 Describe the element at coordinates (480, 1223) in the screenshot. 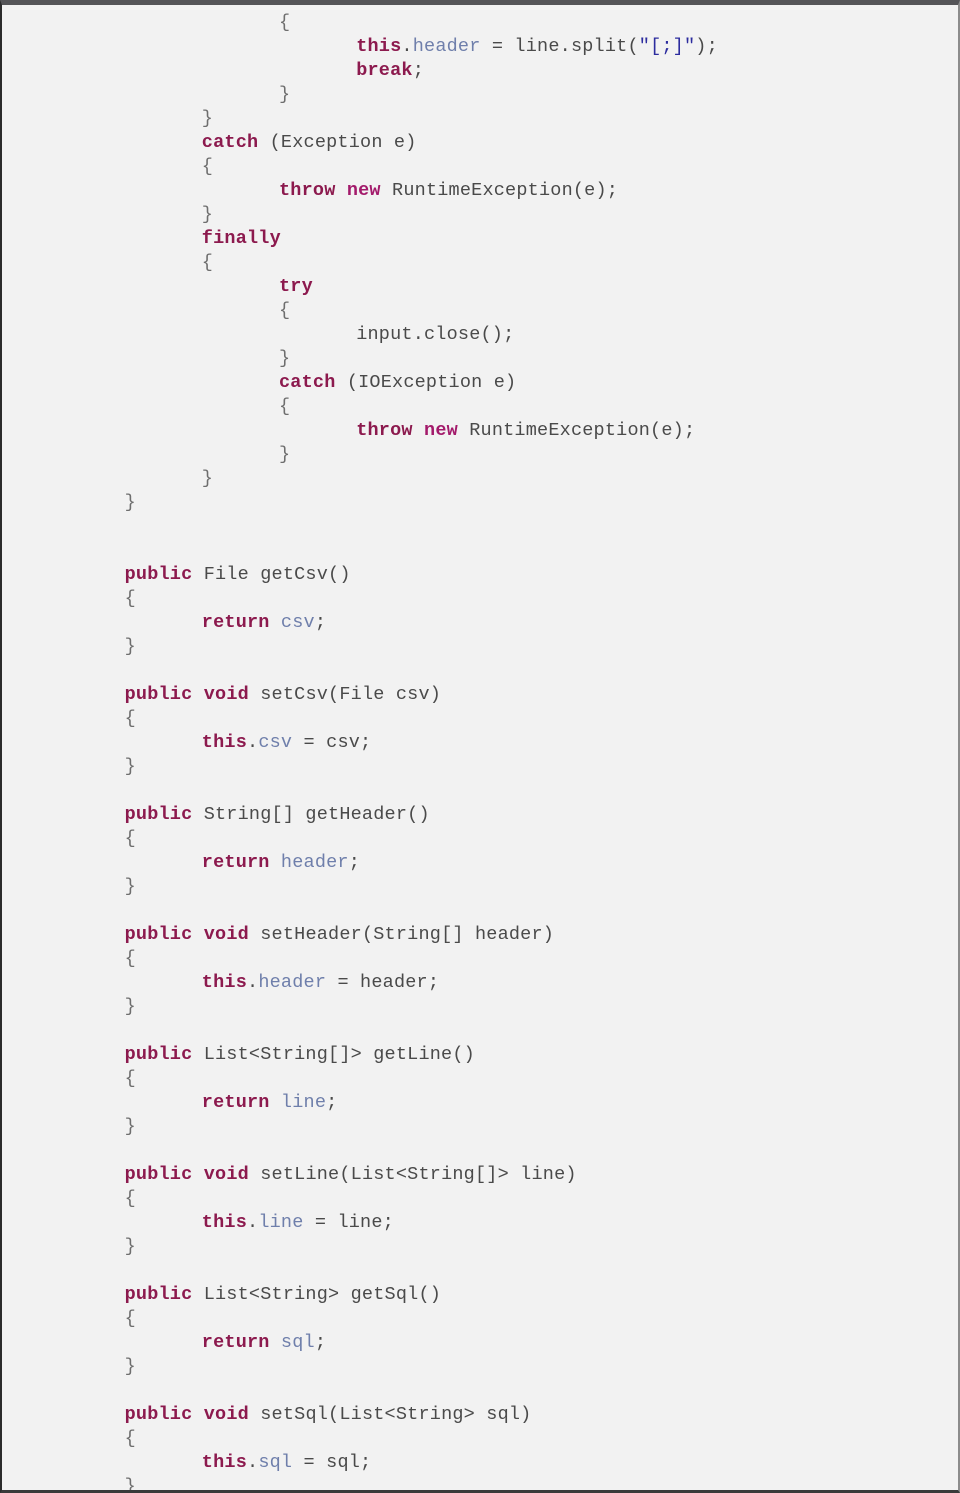

I see `code-line: this.line = line;` at that location.